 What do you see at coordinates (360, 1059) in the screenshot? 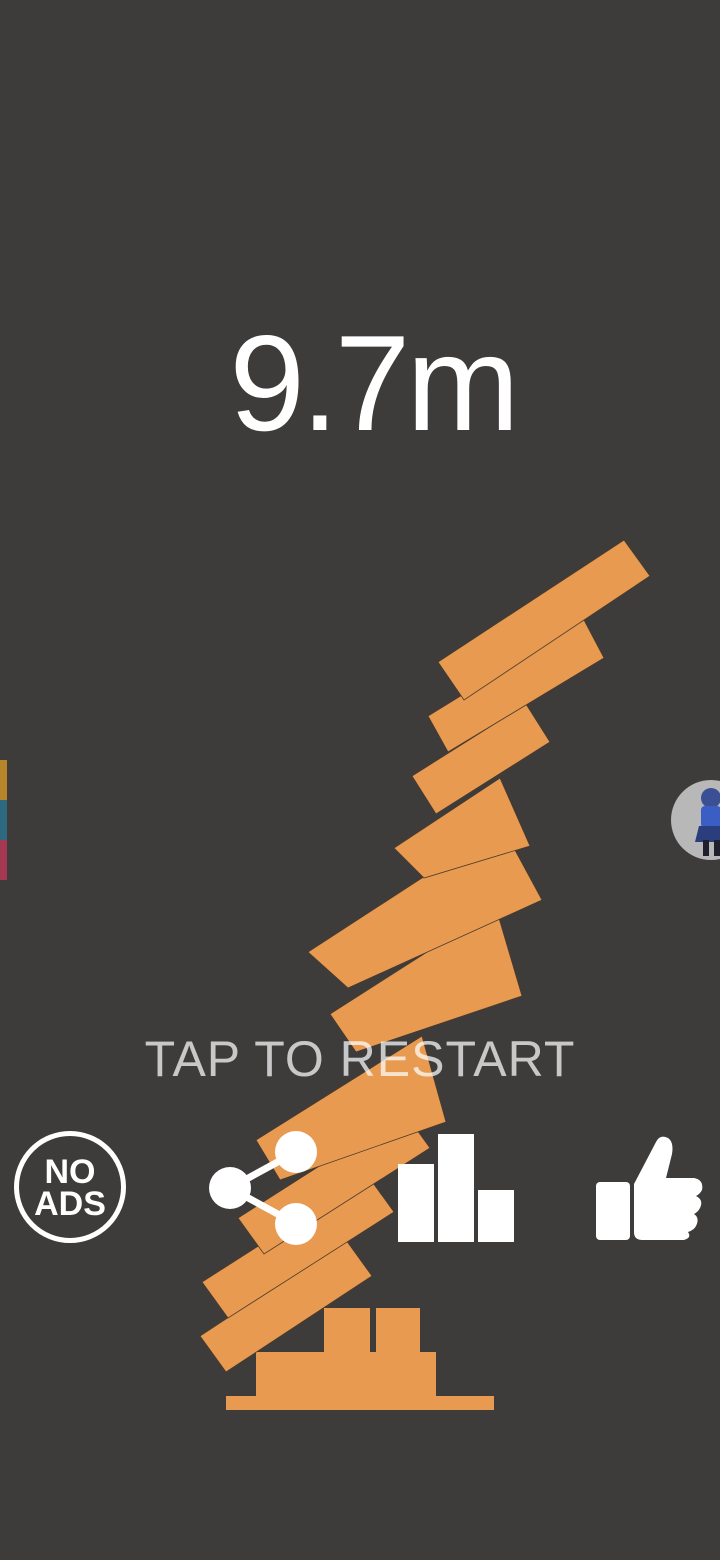
I see `restart-prompt: TAP TO RESTART` at bounding box center [360, 1059].